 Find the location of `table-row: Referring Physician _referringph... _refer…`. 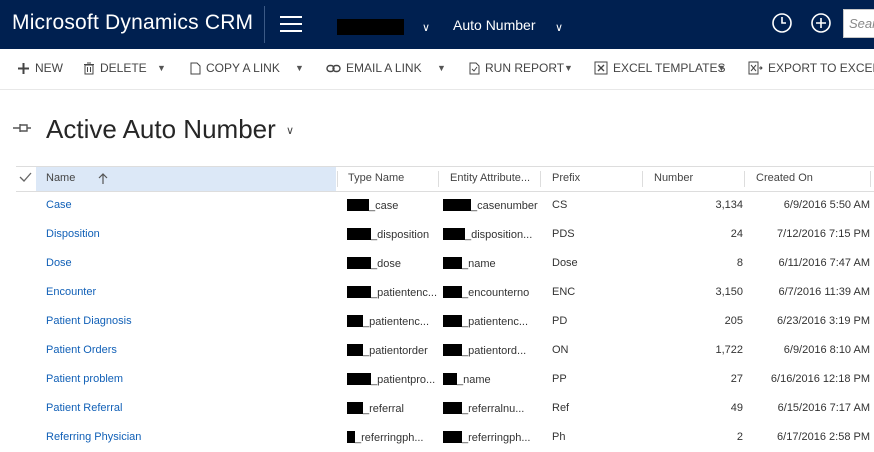

table-row: Referring Physician _referringph... _refer… is located at coordinates (445, 437).